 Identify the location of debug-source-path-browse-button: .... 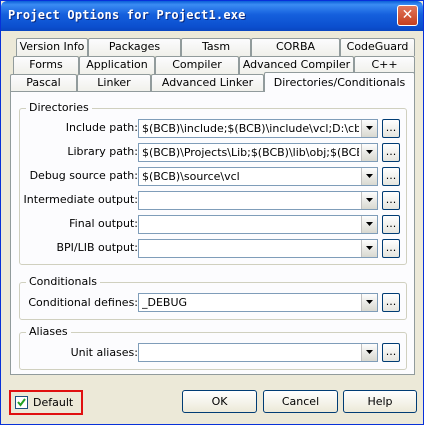
(391, 176).